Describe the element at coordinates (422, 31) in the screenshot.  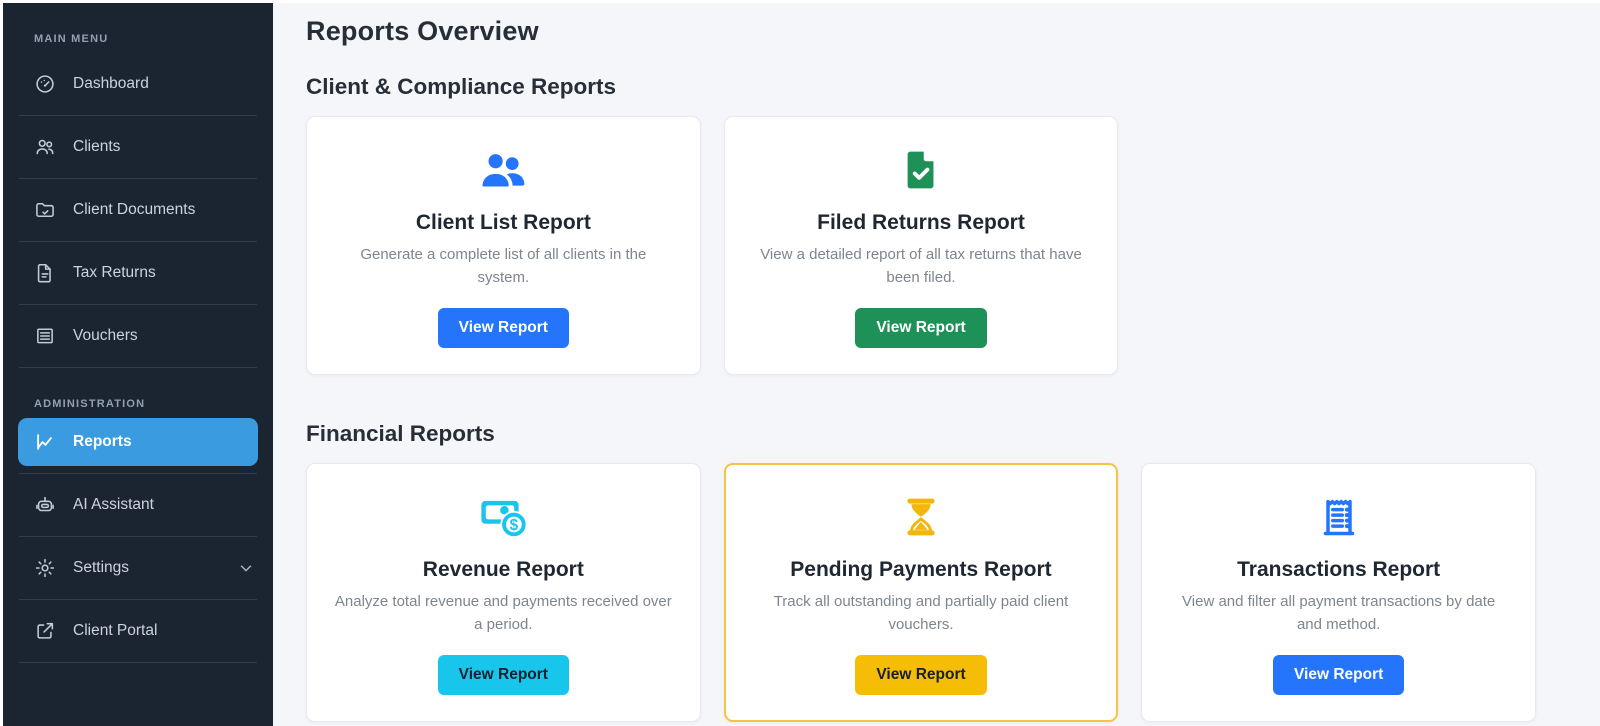
I see `page-title: Reports Overview` at that location.